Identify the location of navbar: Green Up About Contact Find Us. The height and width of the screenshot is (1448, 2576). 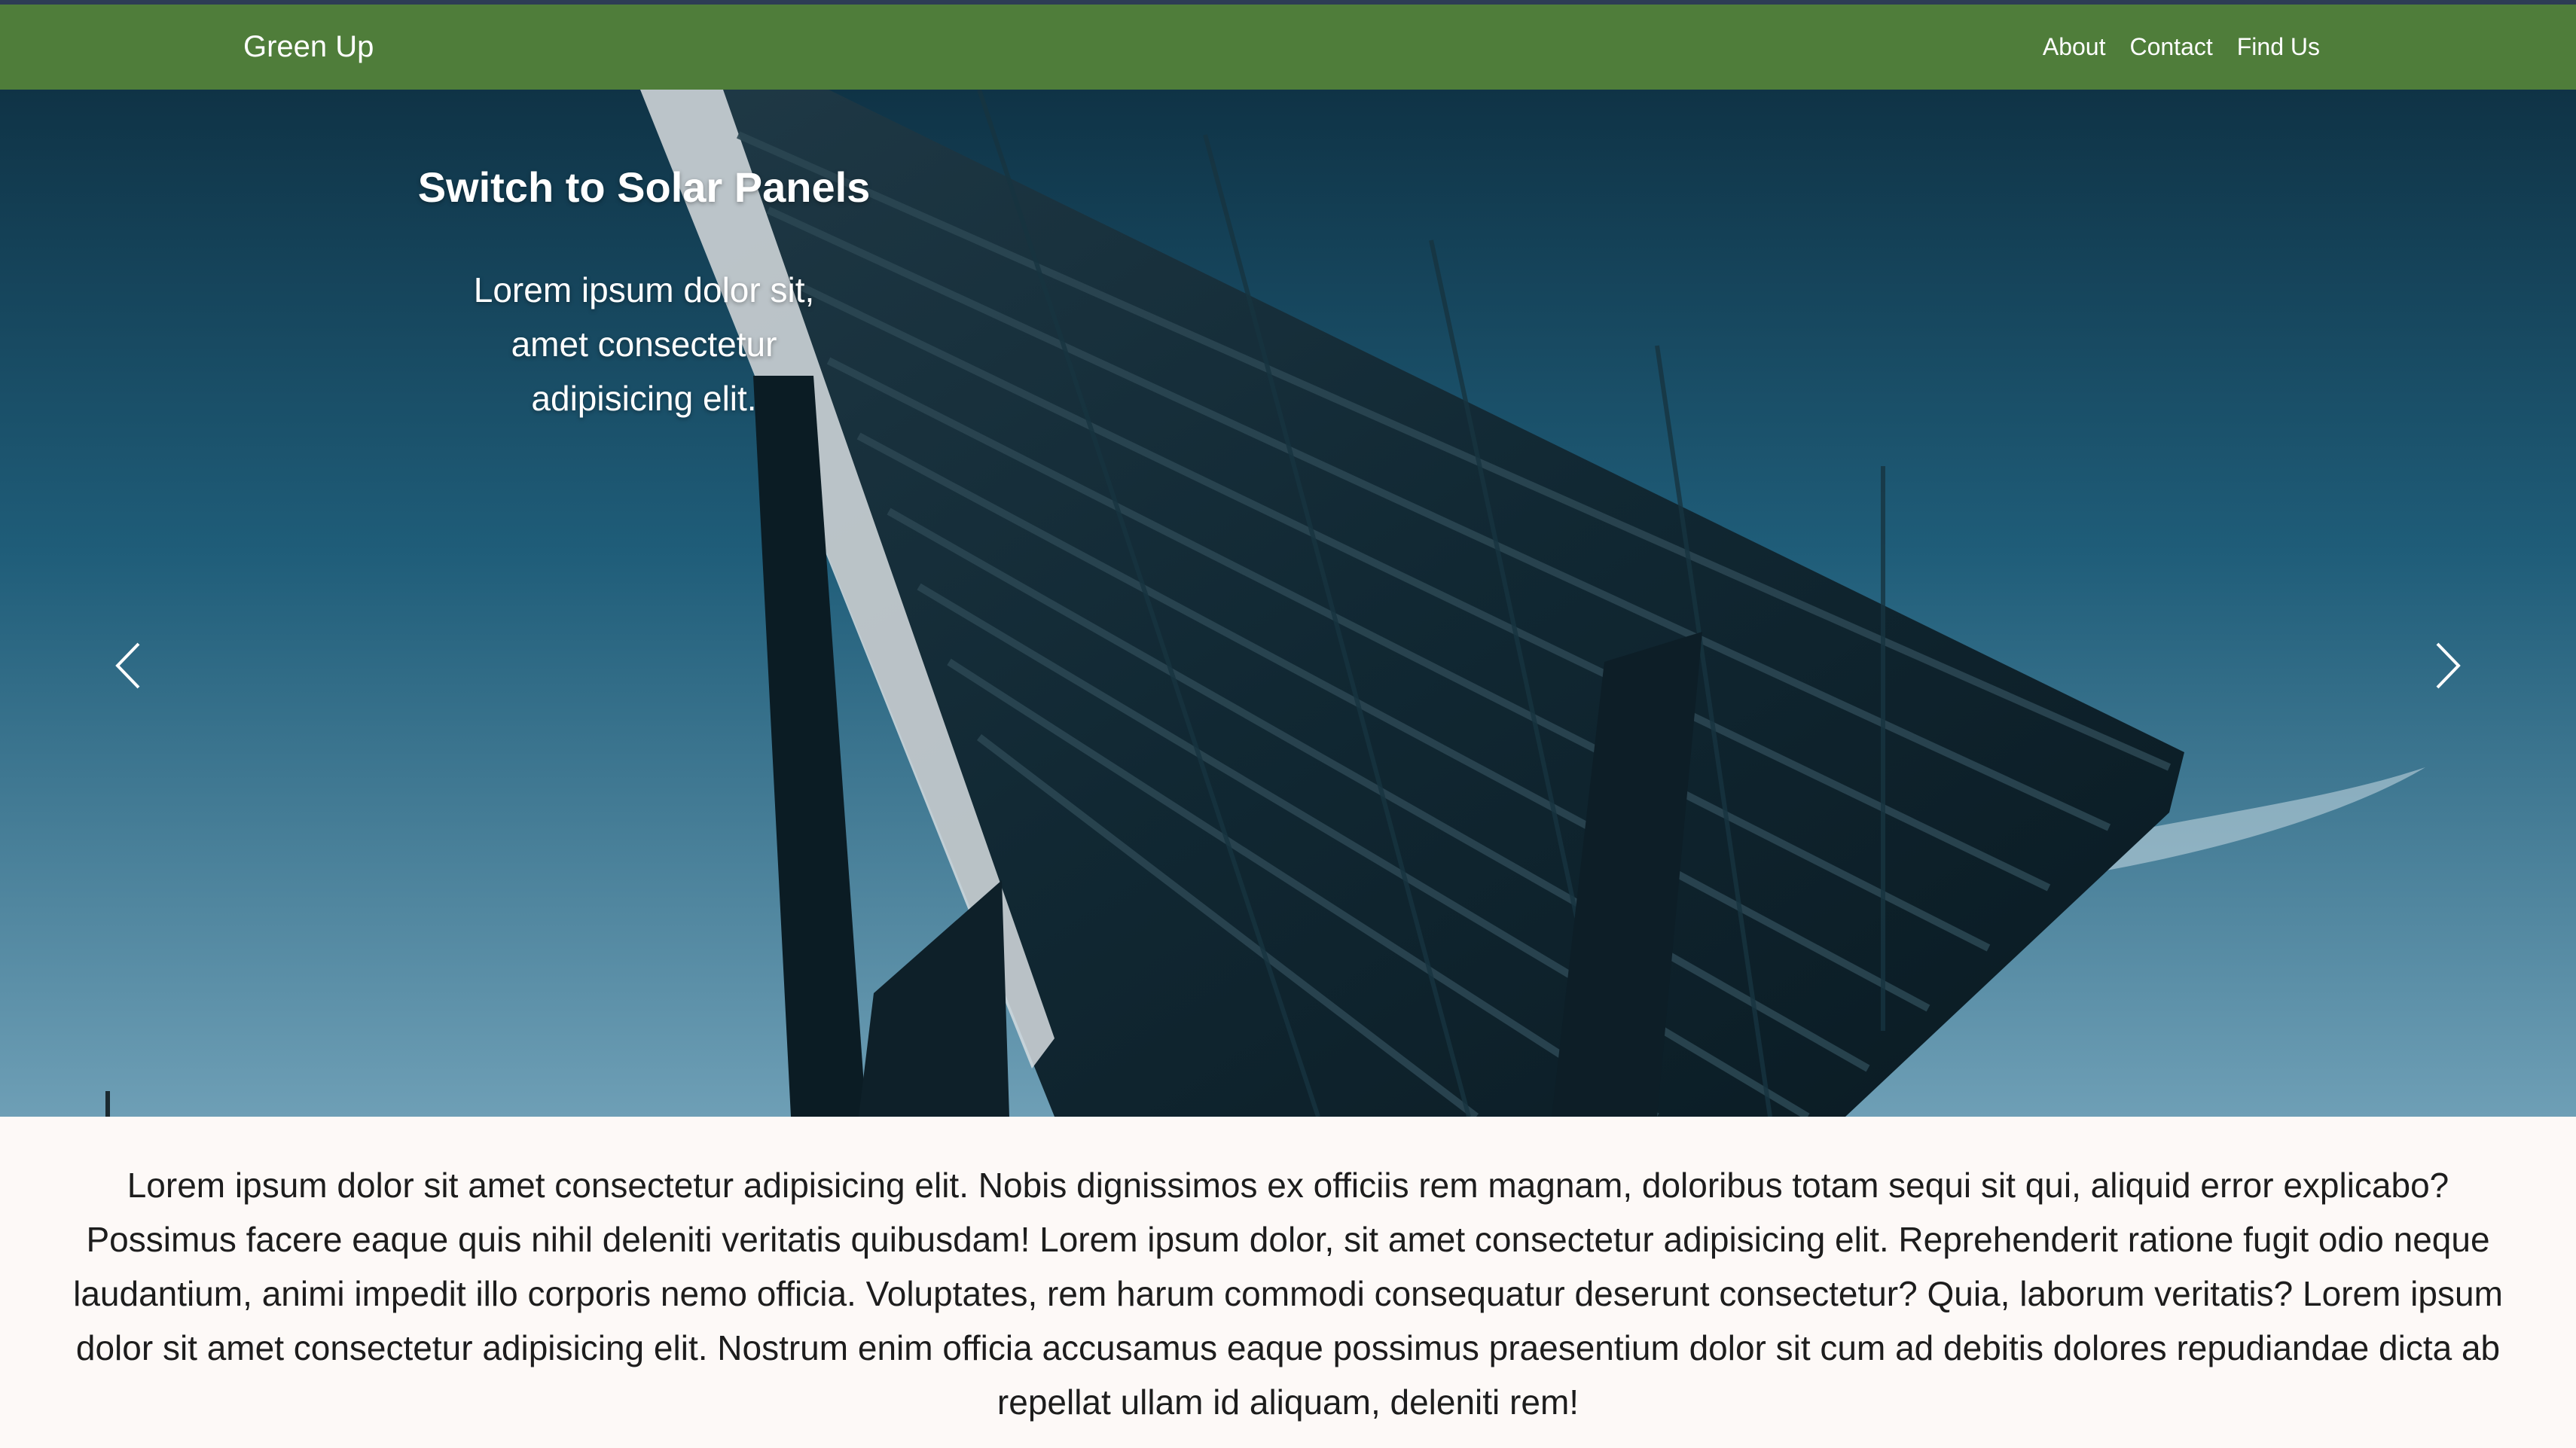
(1288, 47).